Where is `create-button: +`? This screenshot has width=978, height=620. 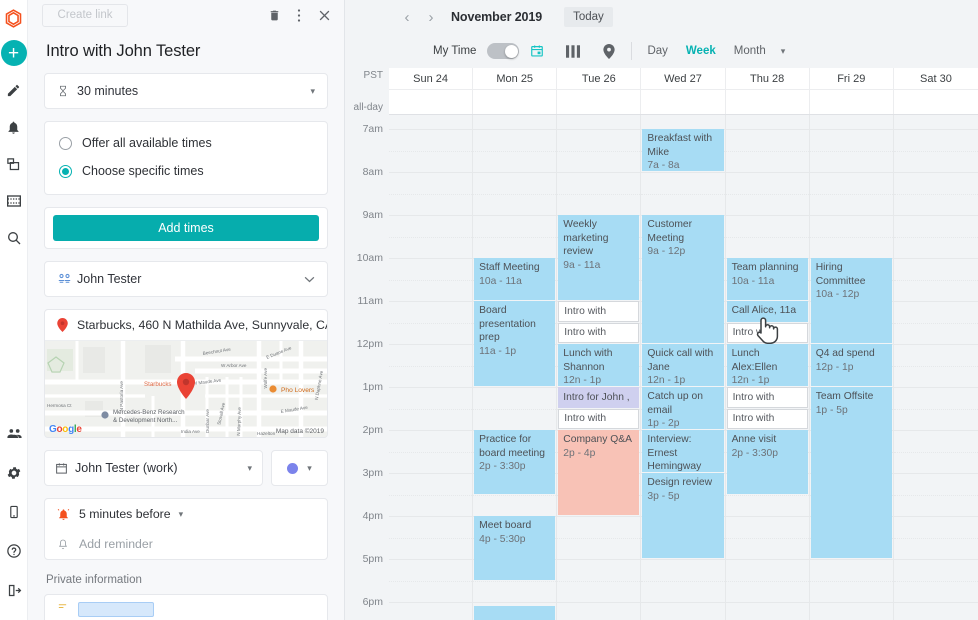
create-button: + is located at coordinates (13, 53).